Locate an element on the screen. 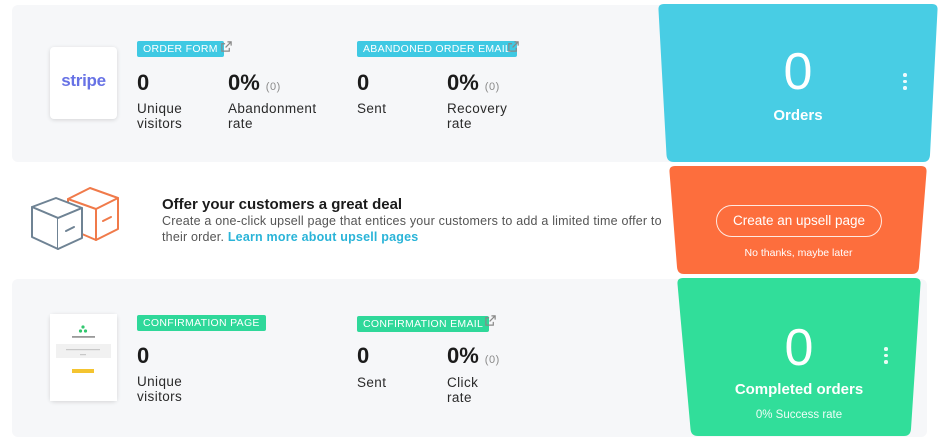 The width and height of the screenshot is (943, 439). confirmation-visitors-label-2: visitors is located at coordinates (160, 396).